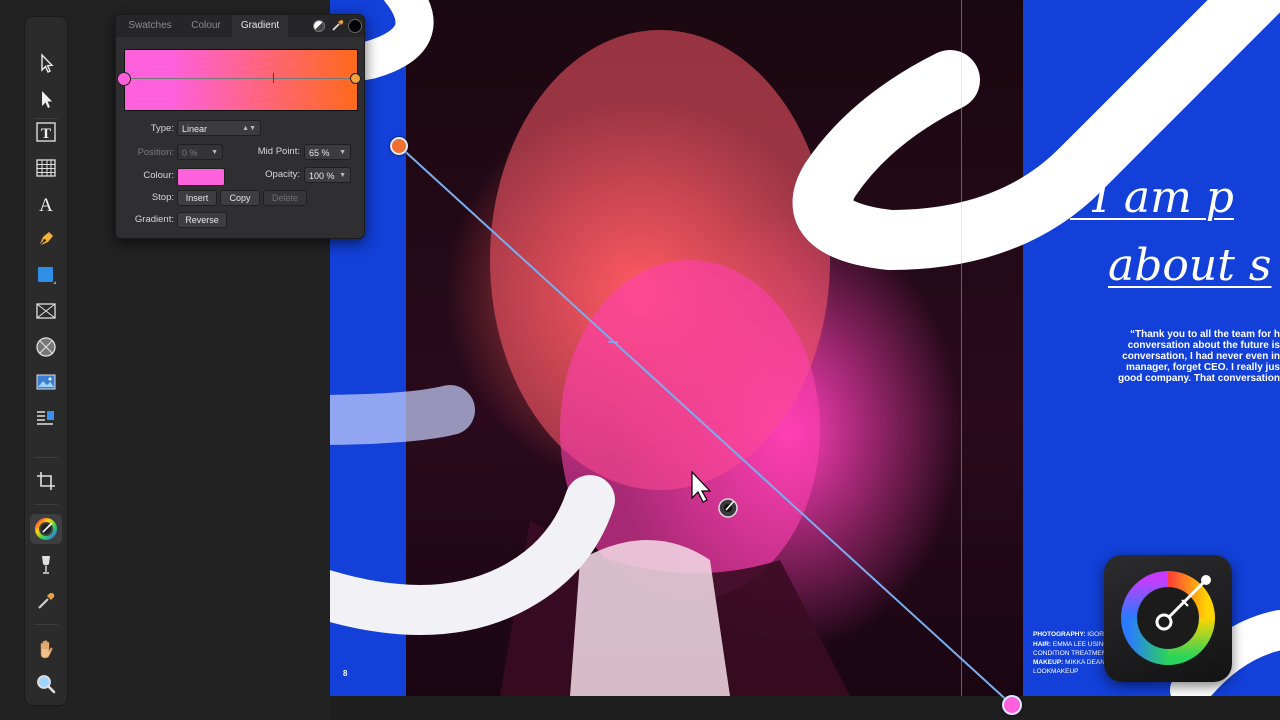  Describe the element at coordinates (961, 348) in the screenshot. I see `spread-guide-line` at that location.